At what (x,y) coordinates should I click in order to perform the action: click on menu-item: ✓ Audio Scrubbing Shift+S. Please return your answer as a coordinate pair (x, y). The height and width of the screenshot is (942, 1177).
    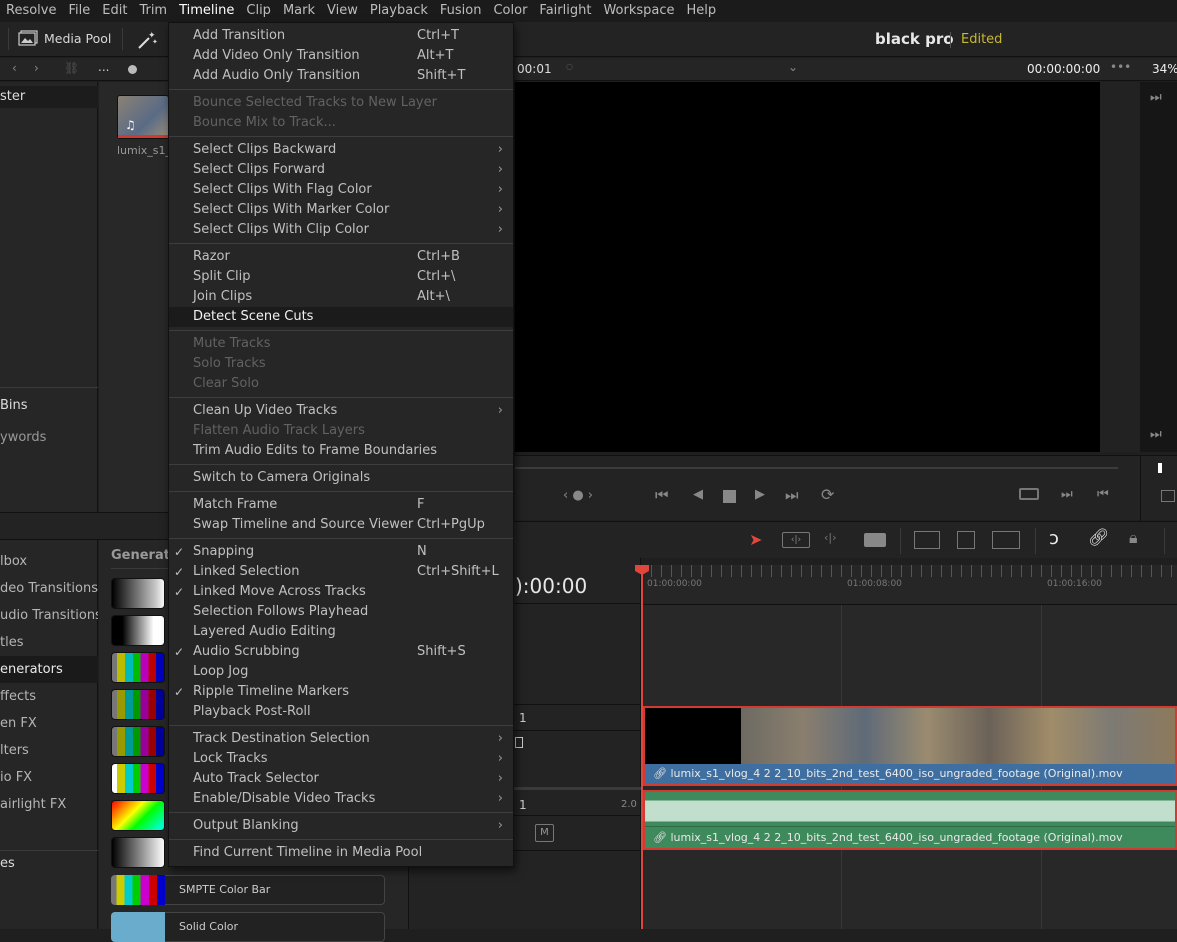
    Looking at the image, I should click on (341, 652).